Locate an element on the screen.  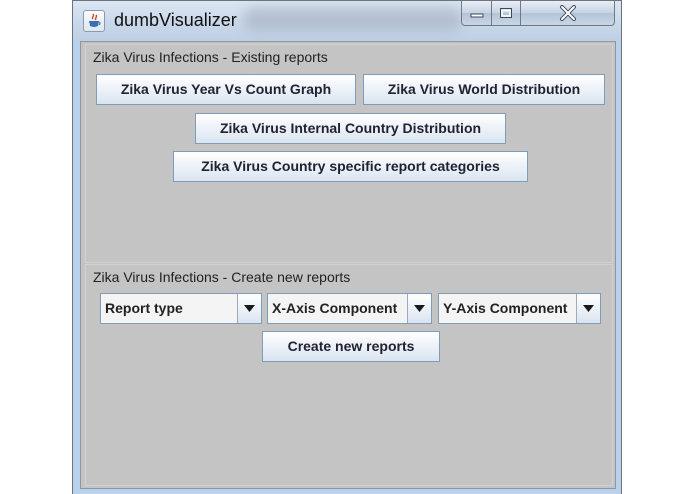
maximize-icon is located at coordinates (506, 13).